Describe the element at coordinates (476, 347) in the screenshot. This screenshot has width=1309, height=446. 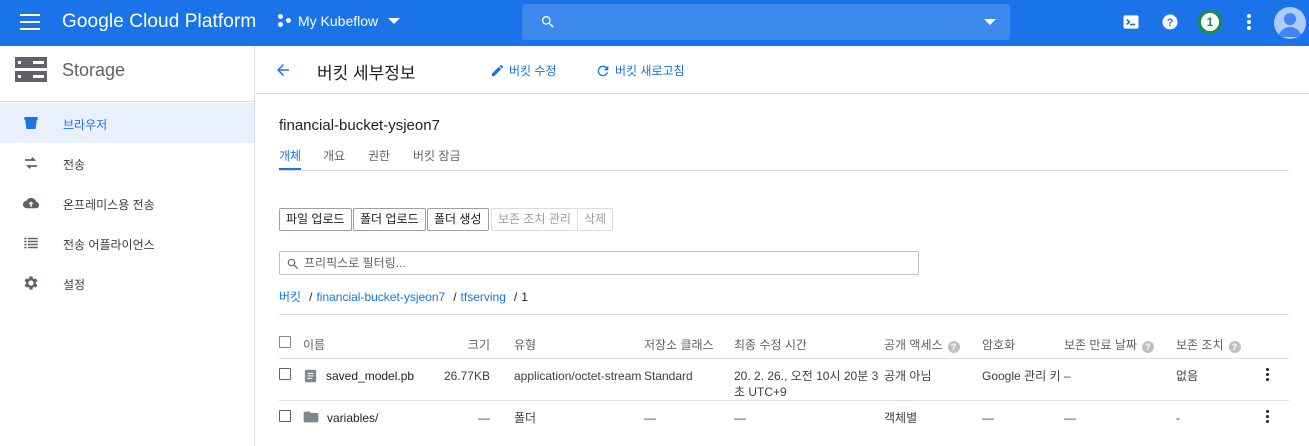
I see `column-header-size: 크기` at that location.